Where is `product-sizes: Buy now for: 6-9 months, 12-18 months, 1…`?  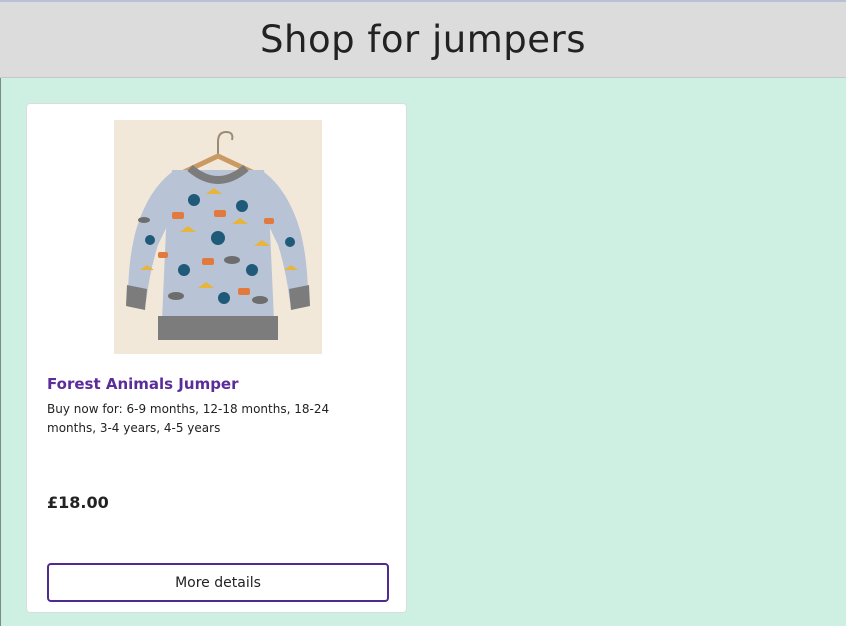
product-sizes: Buy now for: 6-9 months, 12-18 months, 1… is located at coordinates (188, 418).